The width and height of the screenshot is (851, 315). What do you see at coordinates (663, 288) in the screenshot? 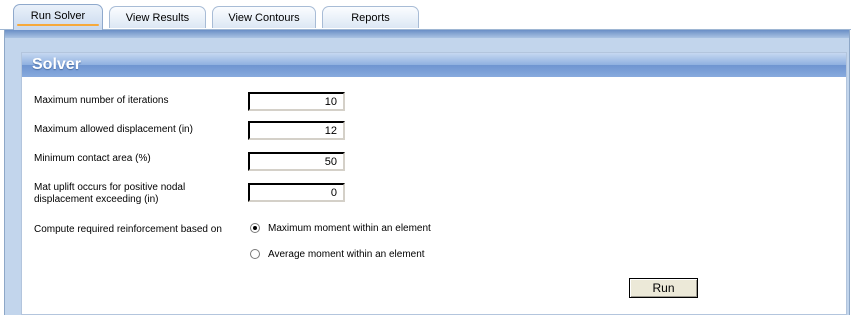
I see `run-button: Run` at bounding box center [663, 288].